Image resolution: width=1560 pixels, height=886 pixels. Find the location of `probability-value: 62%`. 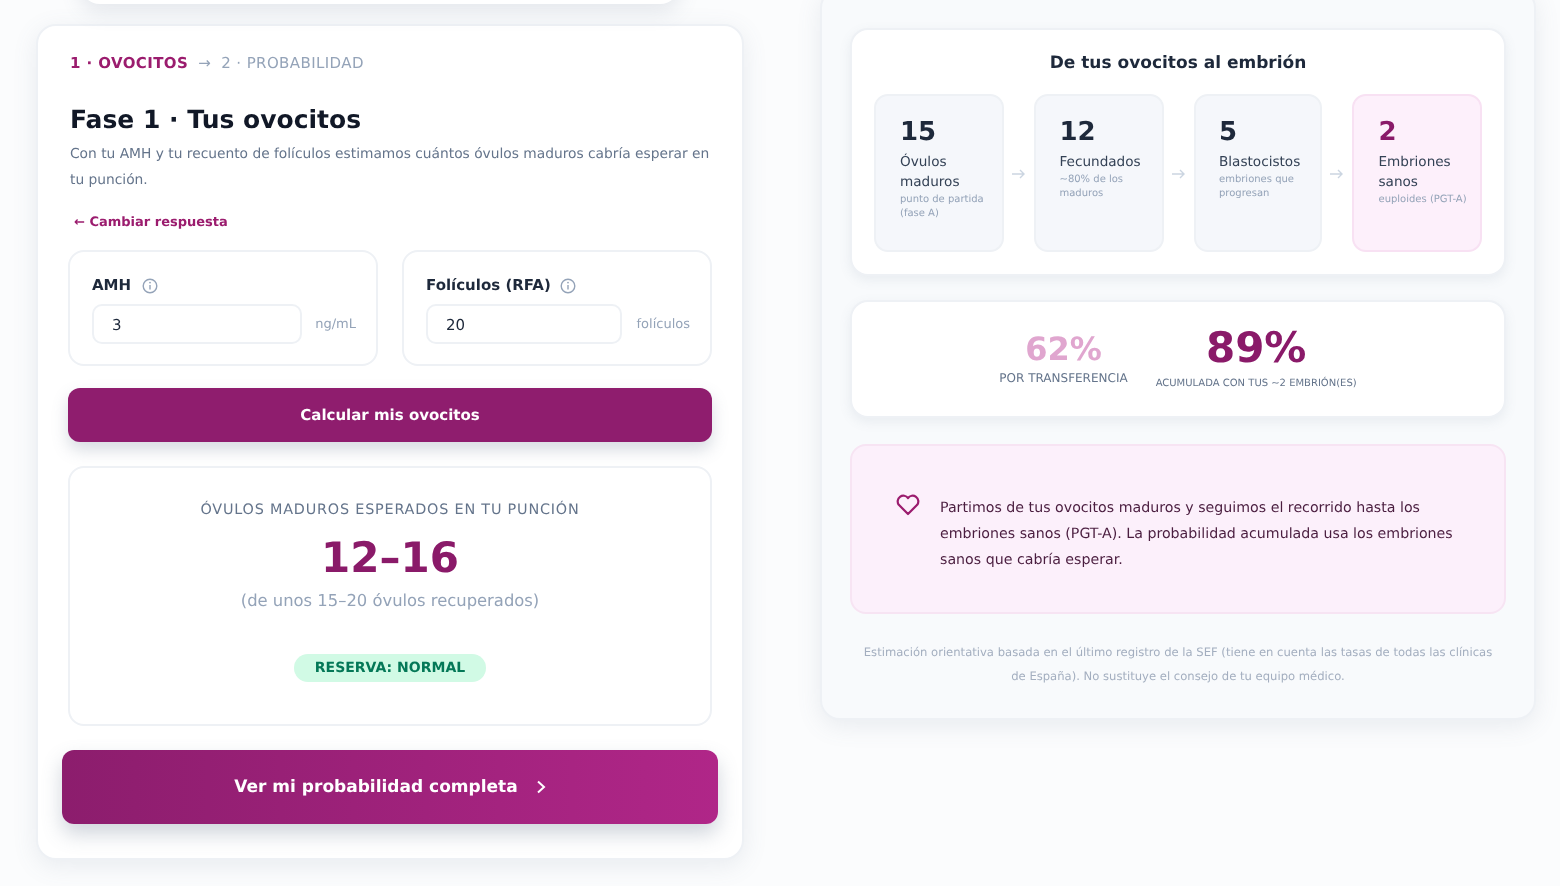

probability-value: 62% is located at coordinates (1063, 349).